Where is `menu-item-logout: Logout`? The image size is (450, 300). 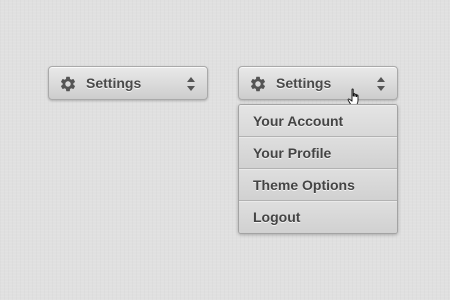
menu-item-logout: Logout is located at coordinates (318, 217).